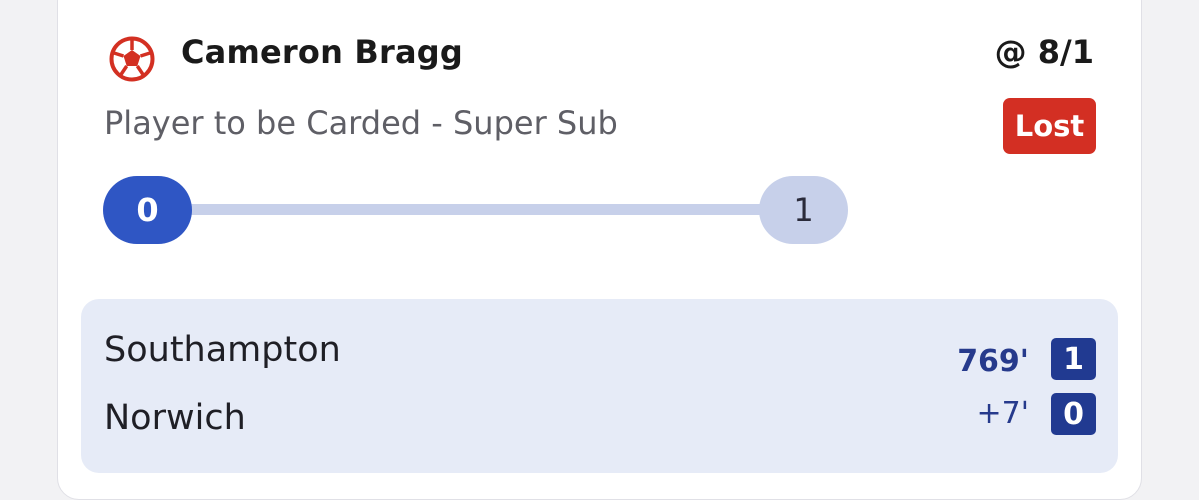 Image resolution: width=1199 pixels, height=500 pixels. Describe the element at coordinates (322, 52) in the screenshot. I see `player-name: Cameron Bragg` at that location.